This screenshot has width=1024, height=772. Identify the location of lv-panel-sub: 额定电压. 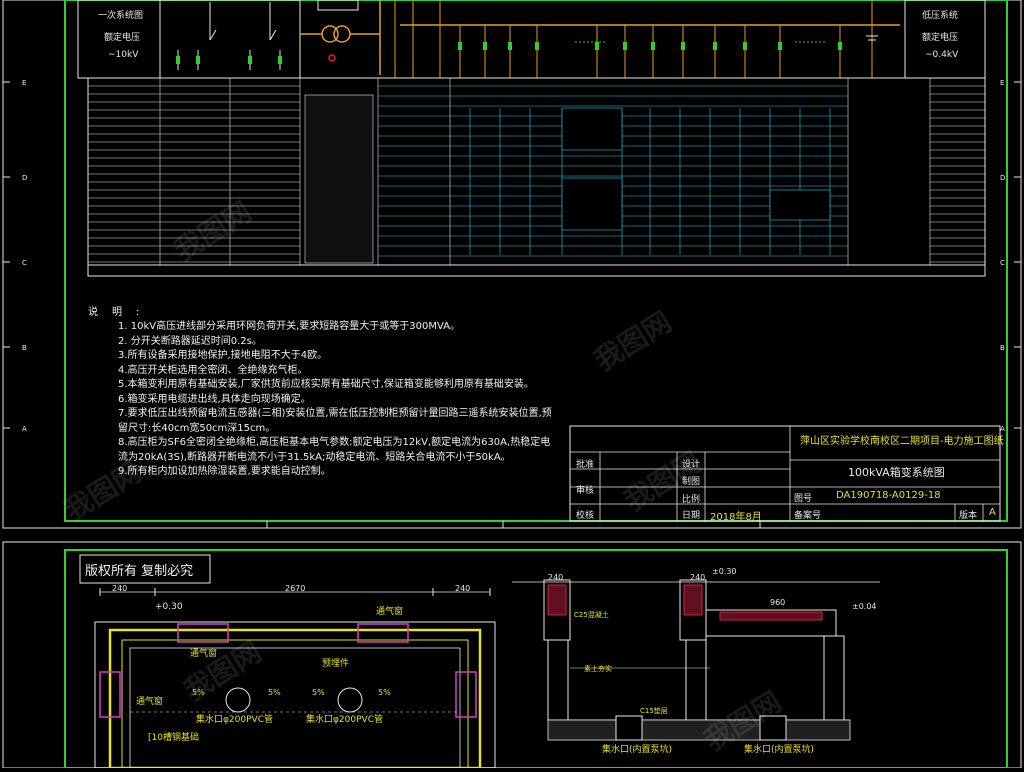
(940, 38).